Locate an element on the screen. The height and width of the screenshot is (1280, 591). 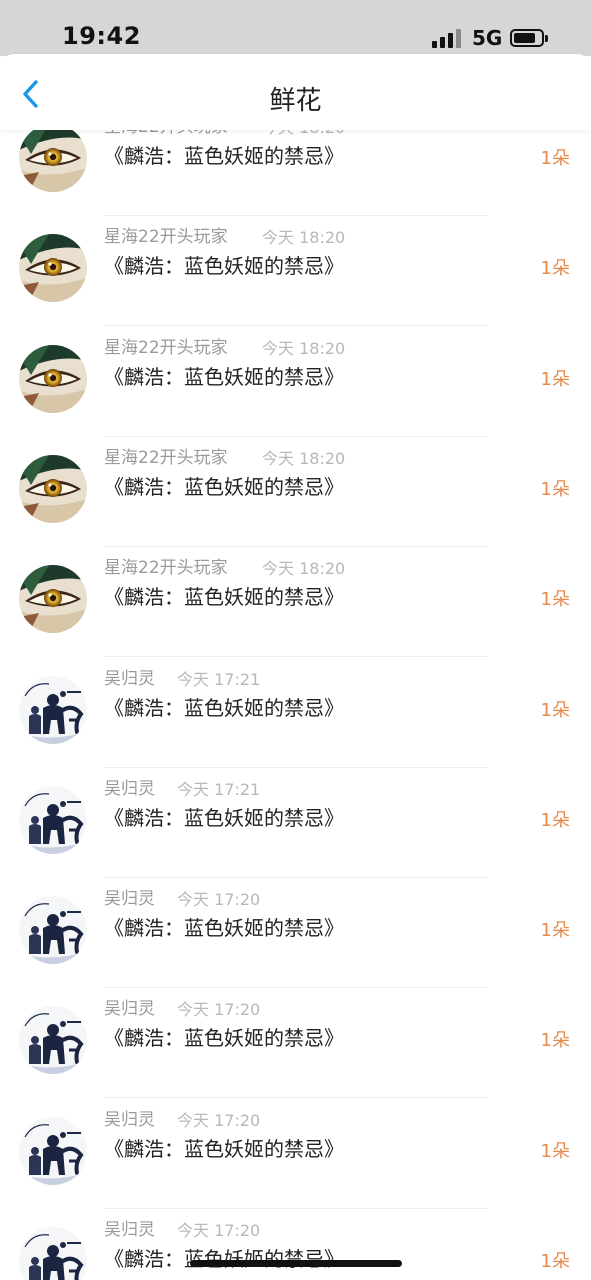
battery-icon is located at coordinates (527, 38).